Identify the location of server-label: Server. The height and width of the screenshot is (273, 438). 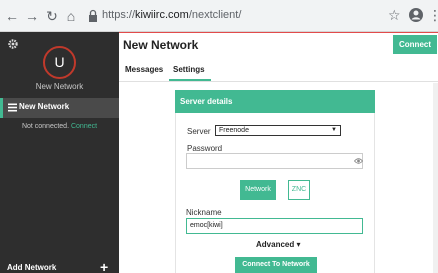
(199, 131).